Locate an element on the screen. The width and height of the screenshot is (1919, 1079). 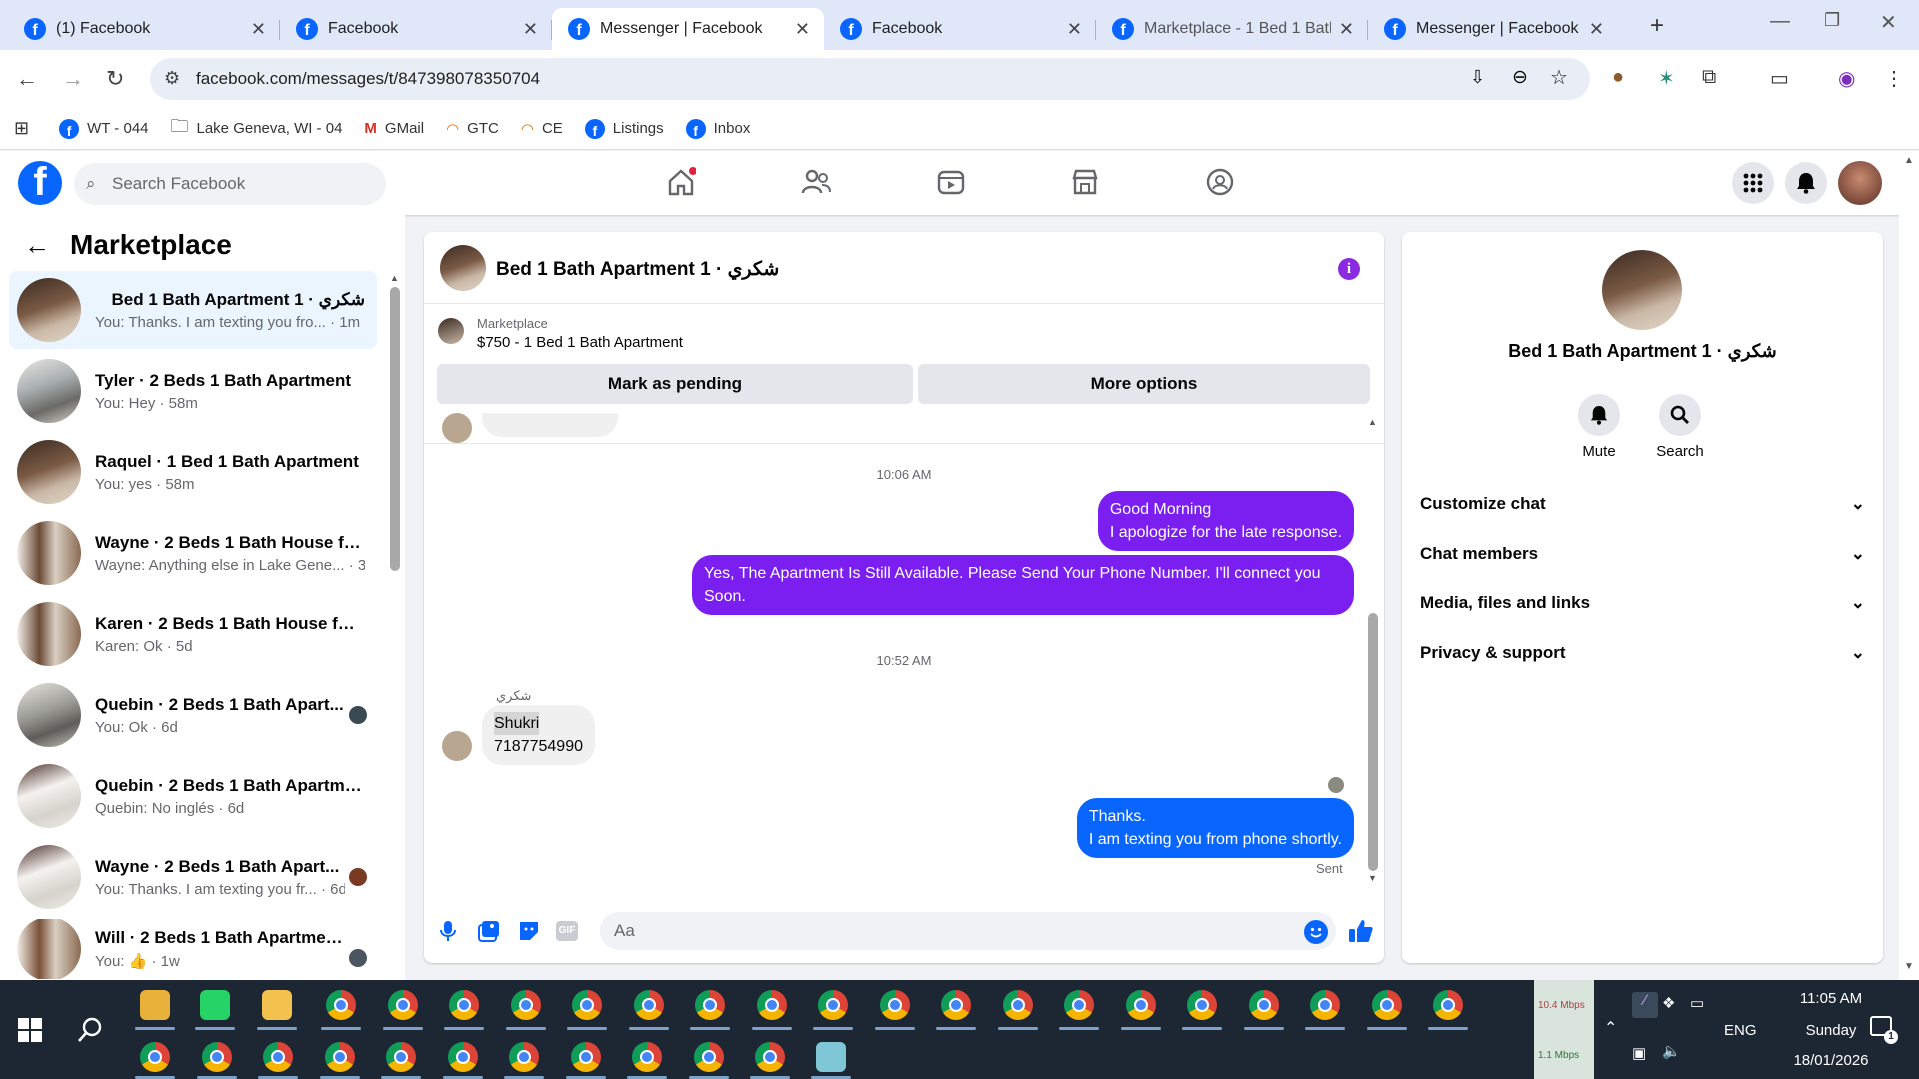
chat-members-row: Chat members ⌄ is located at coordinates (1642, 554).